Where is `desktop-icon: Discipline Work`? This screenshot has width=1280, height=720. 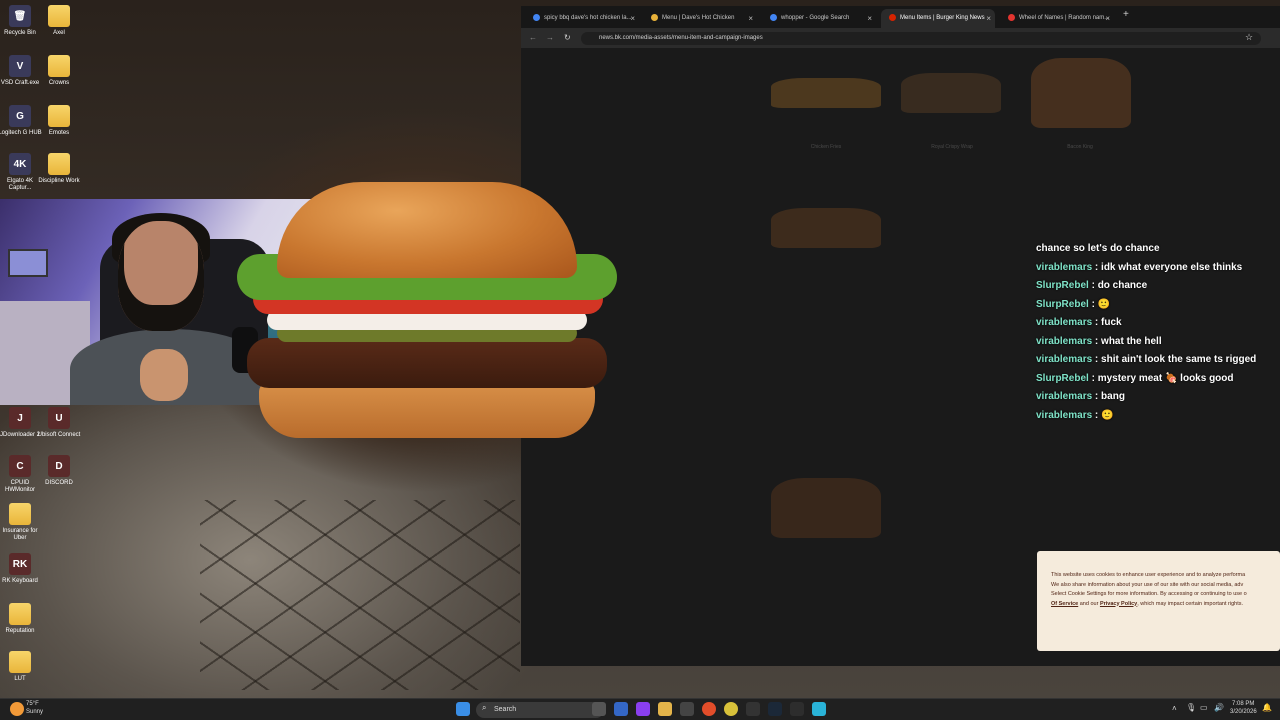 desktop-icon: Discipline Work is located at coordinates (59, 169).